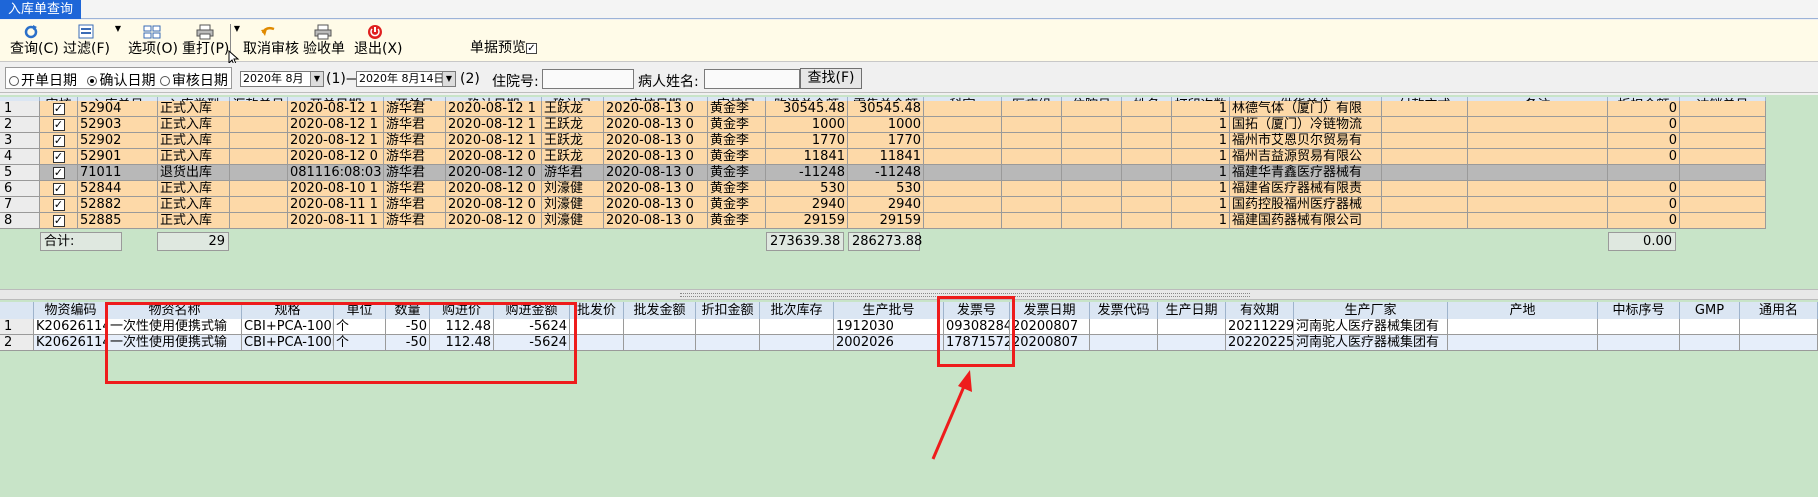 The image size is (1818, 497). What do you see at coordinates (886, 221) in the screenshot?
I see `receipt-cell: 29159` at bounding box center [886, 221].